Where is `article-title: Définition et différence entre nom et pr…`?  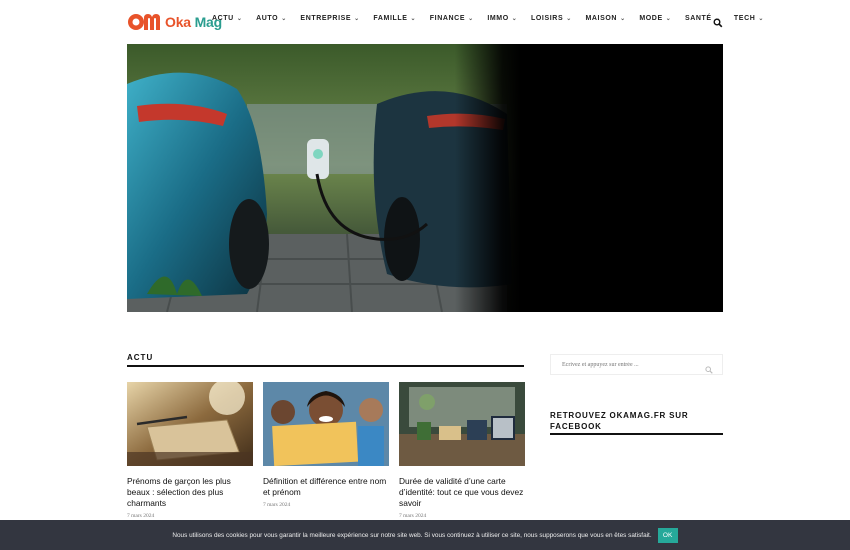
article-title: Définition et différence entre nom et pr… is located at coordinates (326, 487).